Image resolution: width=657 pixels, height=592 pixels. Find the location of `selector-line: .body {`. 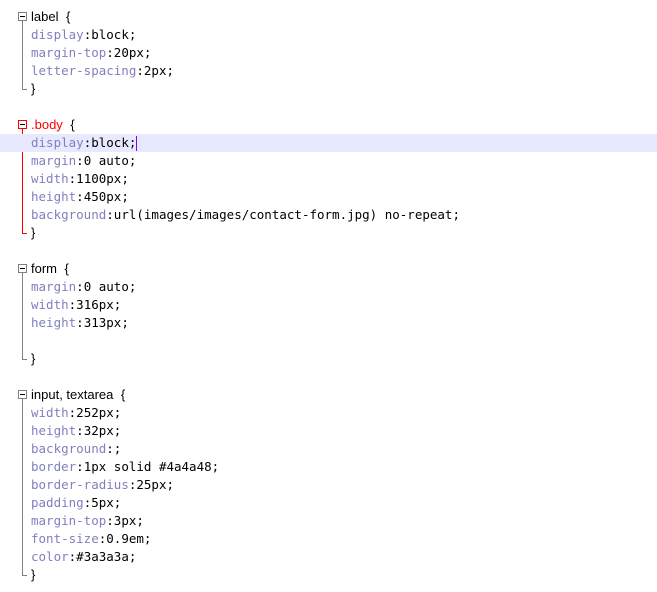

selector-line: .body { is located at coordinates (328, 125).